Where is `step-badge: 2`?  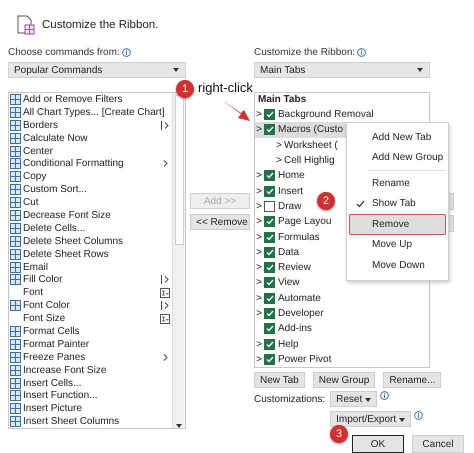
step-badge: 2 is located at coordinates (326, 201).